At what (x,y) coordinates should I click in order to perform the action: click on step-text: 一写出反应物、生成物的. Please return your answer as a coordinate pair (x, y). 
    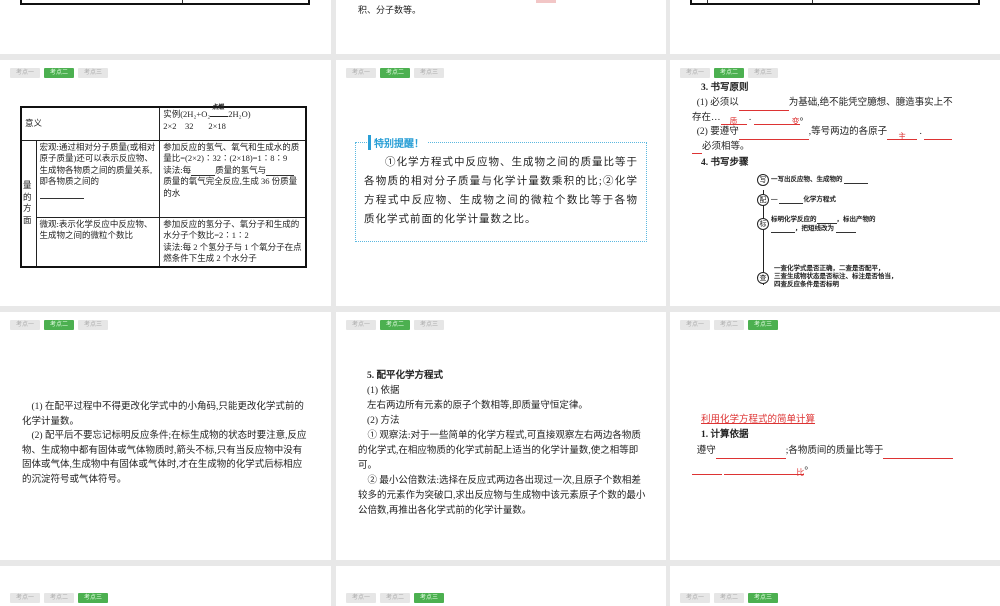
    Looking at the image, I should click on (820, 179).